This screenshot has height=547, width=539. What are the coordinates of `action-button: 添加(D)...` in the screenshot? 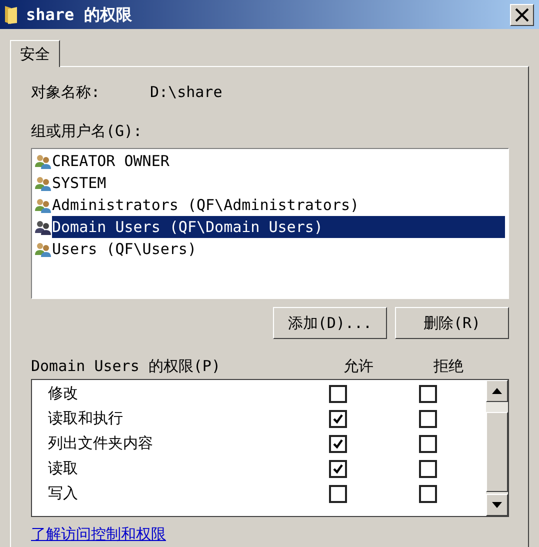 It's located at (330, 323).